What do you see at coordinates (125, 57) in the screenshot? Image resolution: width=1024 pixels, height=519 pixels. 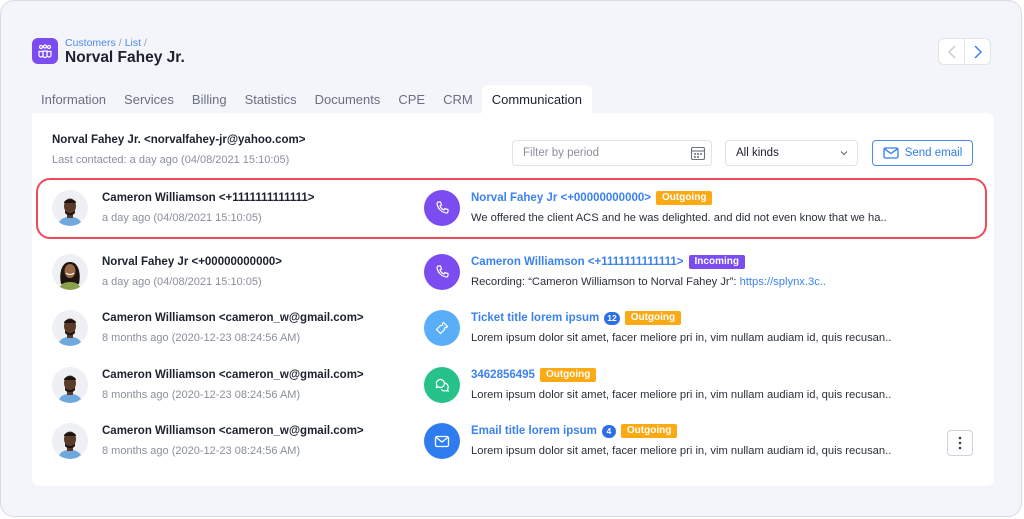 I see `page-title: Norval Fahey Jr.` at bounding box center [125, 57].